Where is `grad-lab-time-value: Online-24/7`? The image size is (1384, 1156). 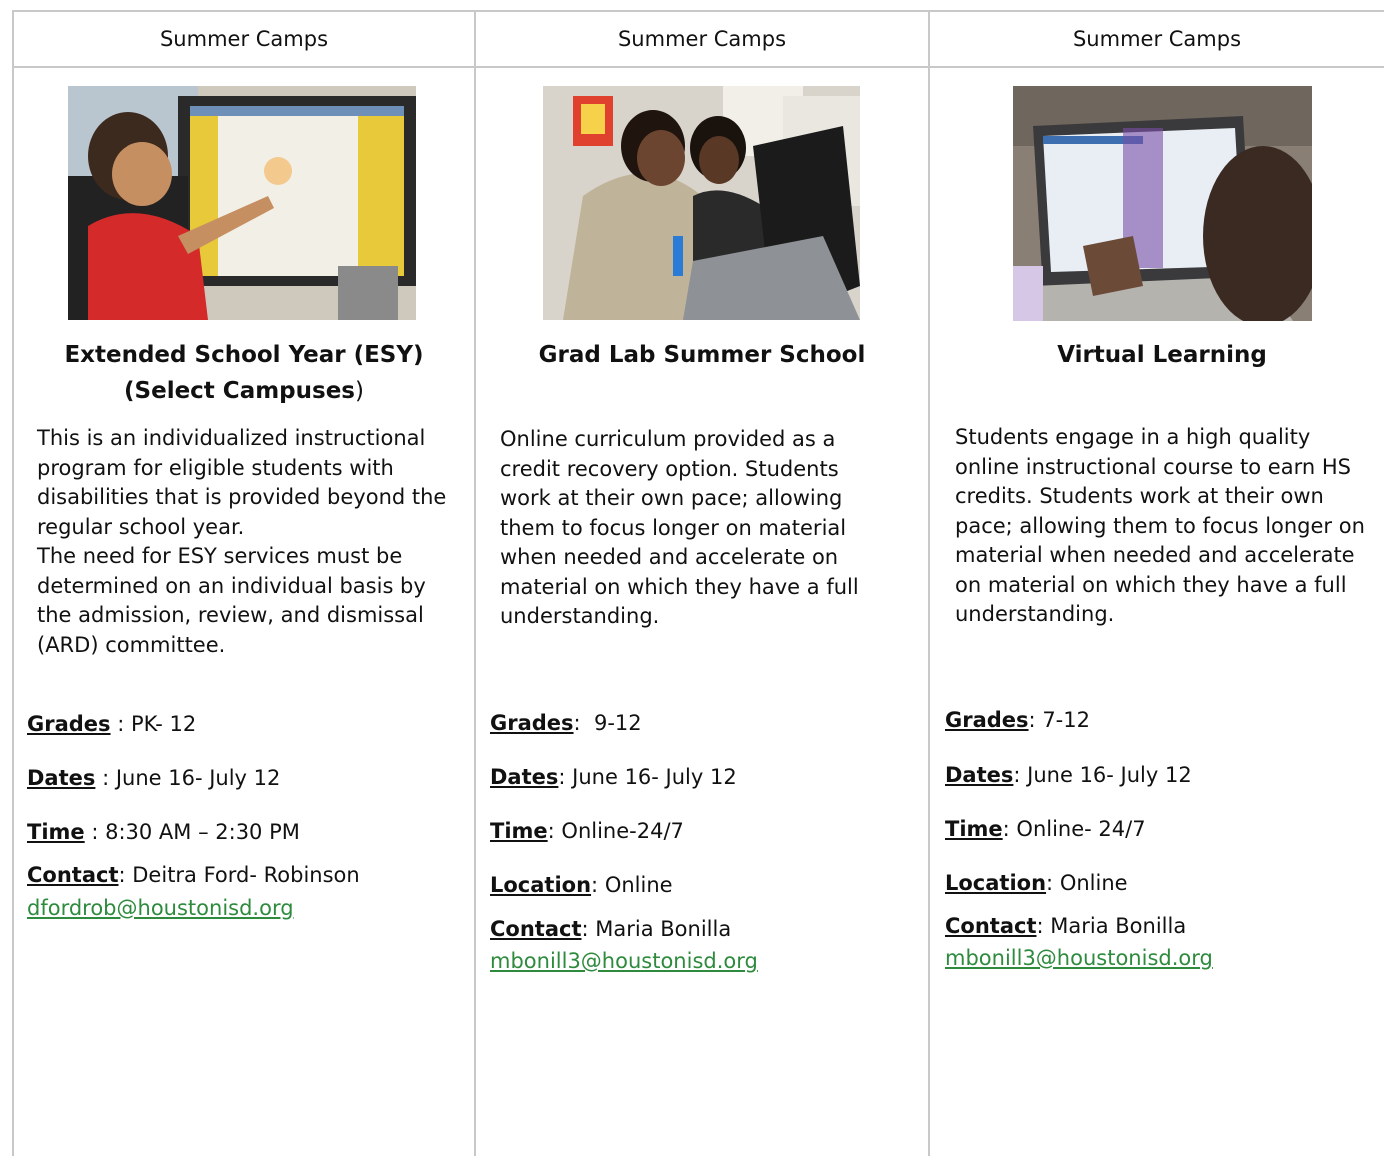
grad-lab-time-value: Online-24/7 is located at coordinates (622, 831).